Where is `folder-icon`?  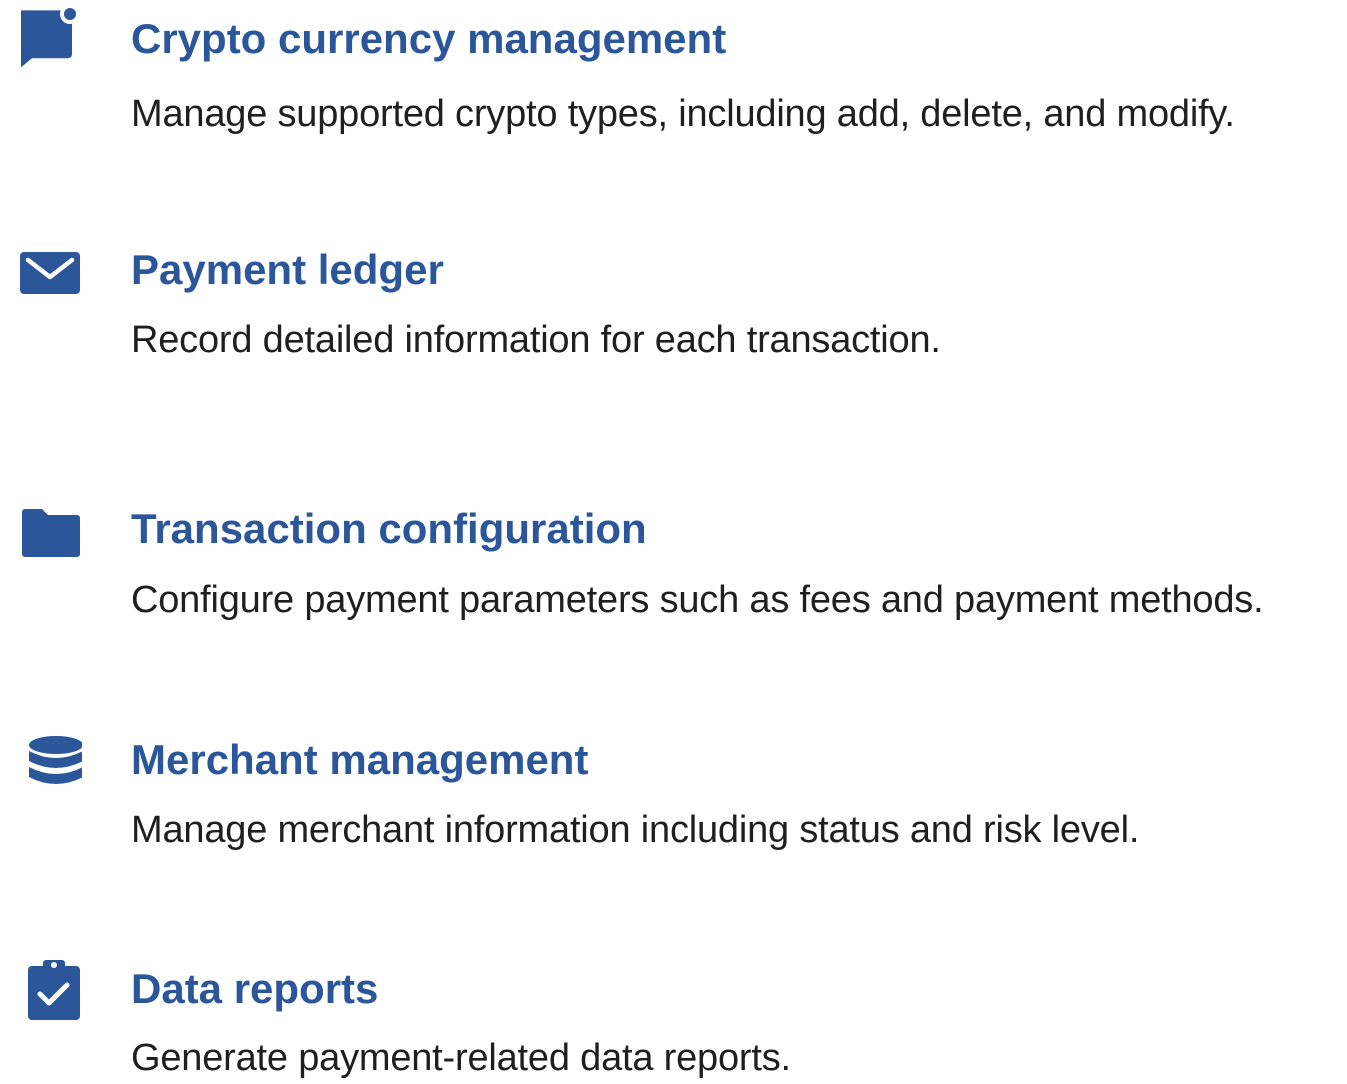 folder-icon is located at coordinates (50, 532).